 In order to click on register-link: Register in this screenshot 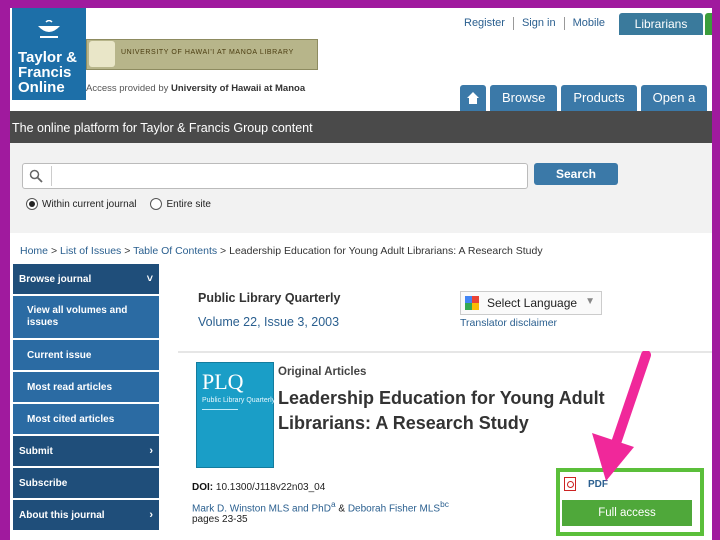, I will do `click(485, 23)`.